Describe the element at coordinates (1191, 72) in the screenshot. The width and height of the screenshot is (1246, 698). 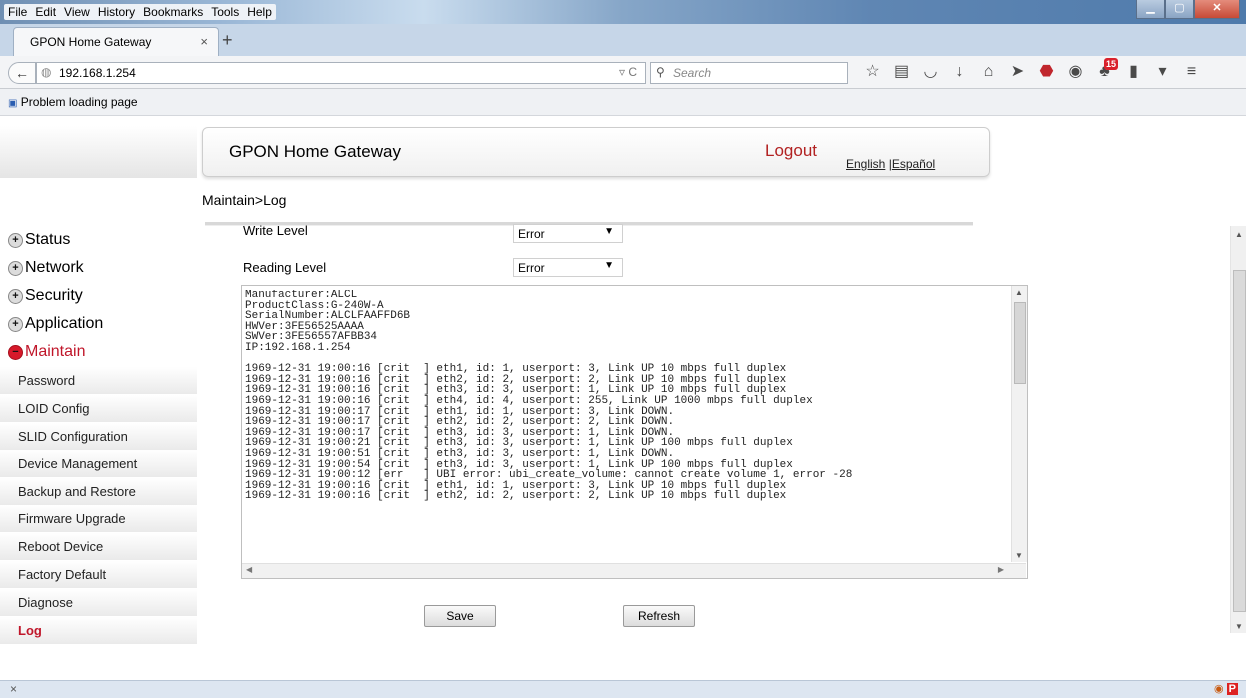
I see `hamburger-menu-icon: ≡` at that location.